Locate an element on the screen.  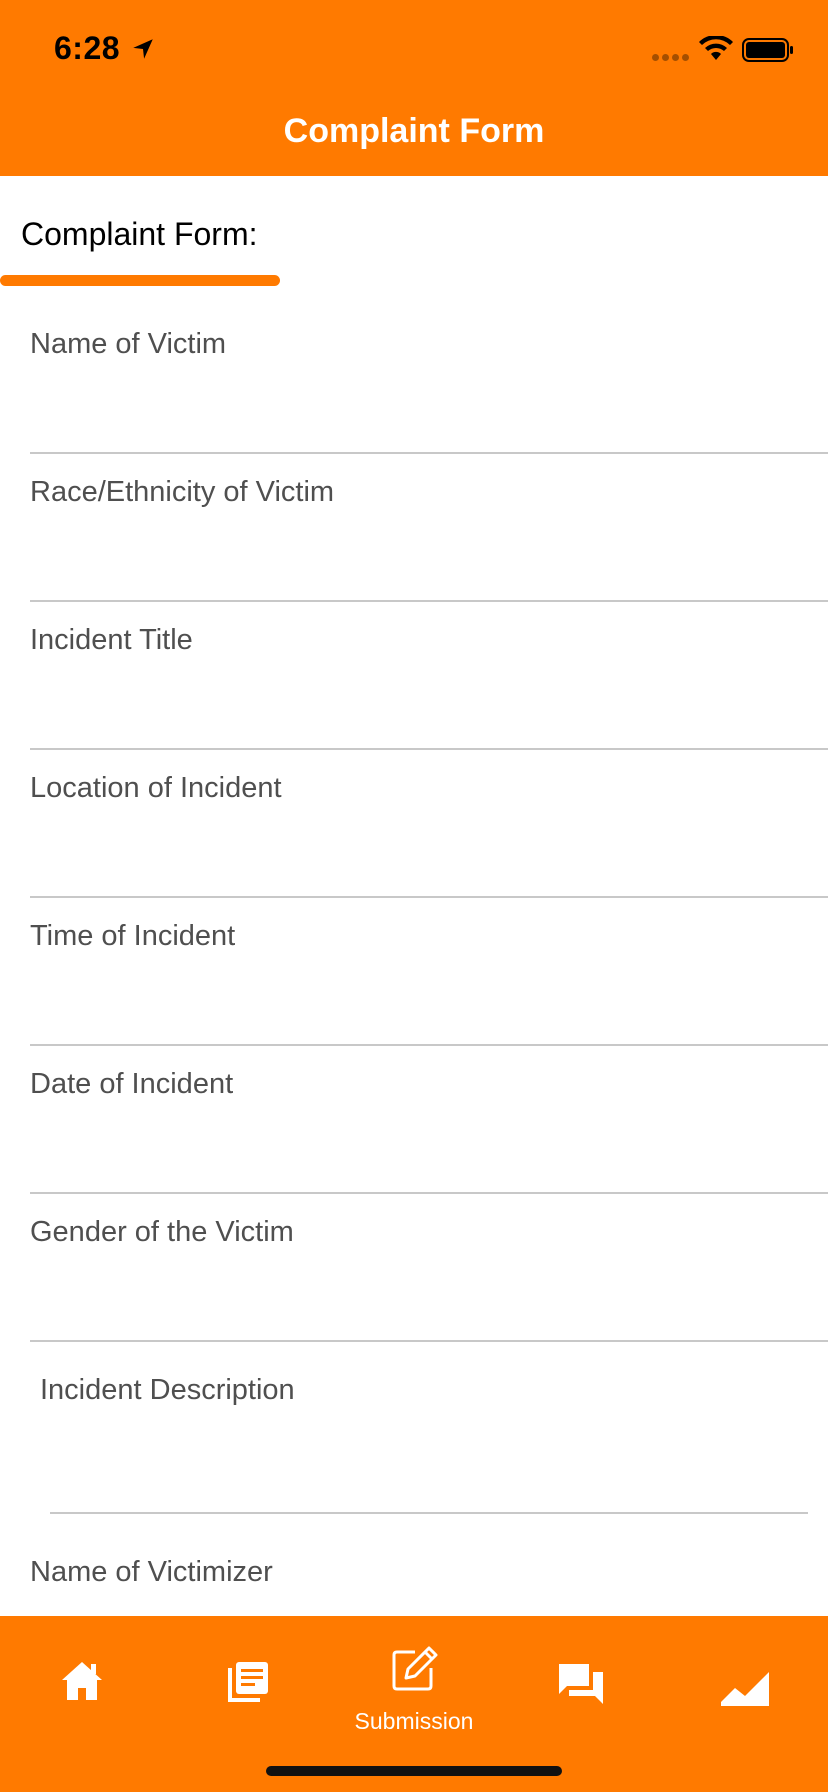
status-bar: 6:28 is located at coordinates (414, 49).